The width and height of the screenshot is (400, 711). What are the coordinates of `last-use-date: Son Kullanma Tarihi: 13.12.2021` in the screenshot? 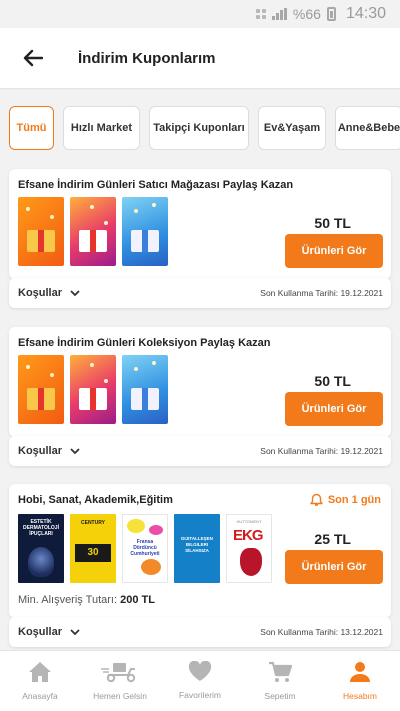 It's located at (321, 632).